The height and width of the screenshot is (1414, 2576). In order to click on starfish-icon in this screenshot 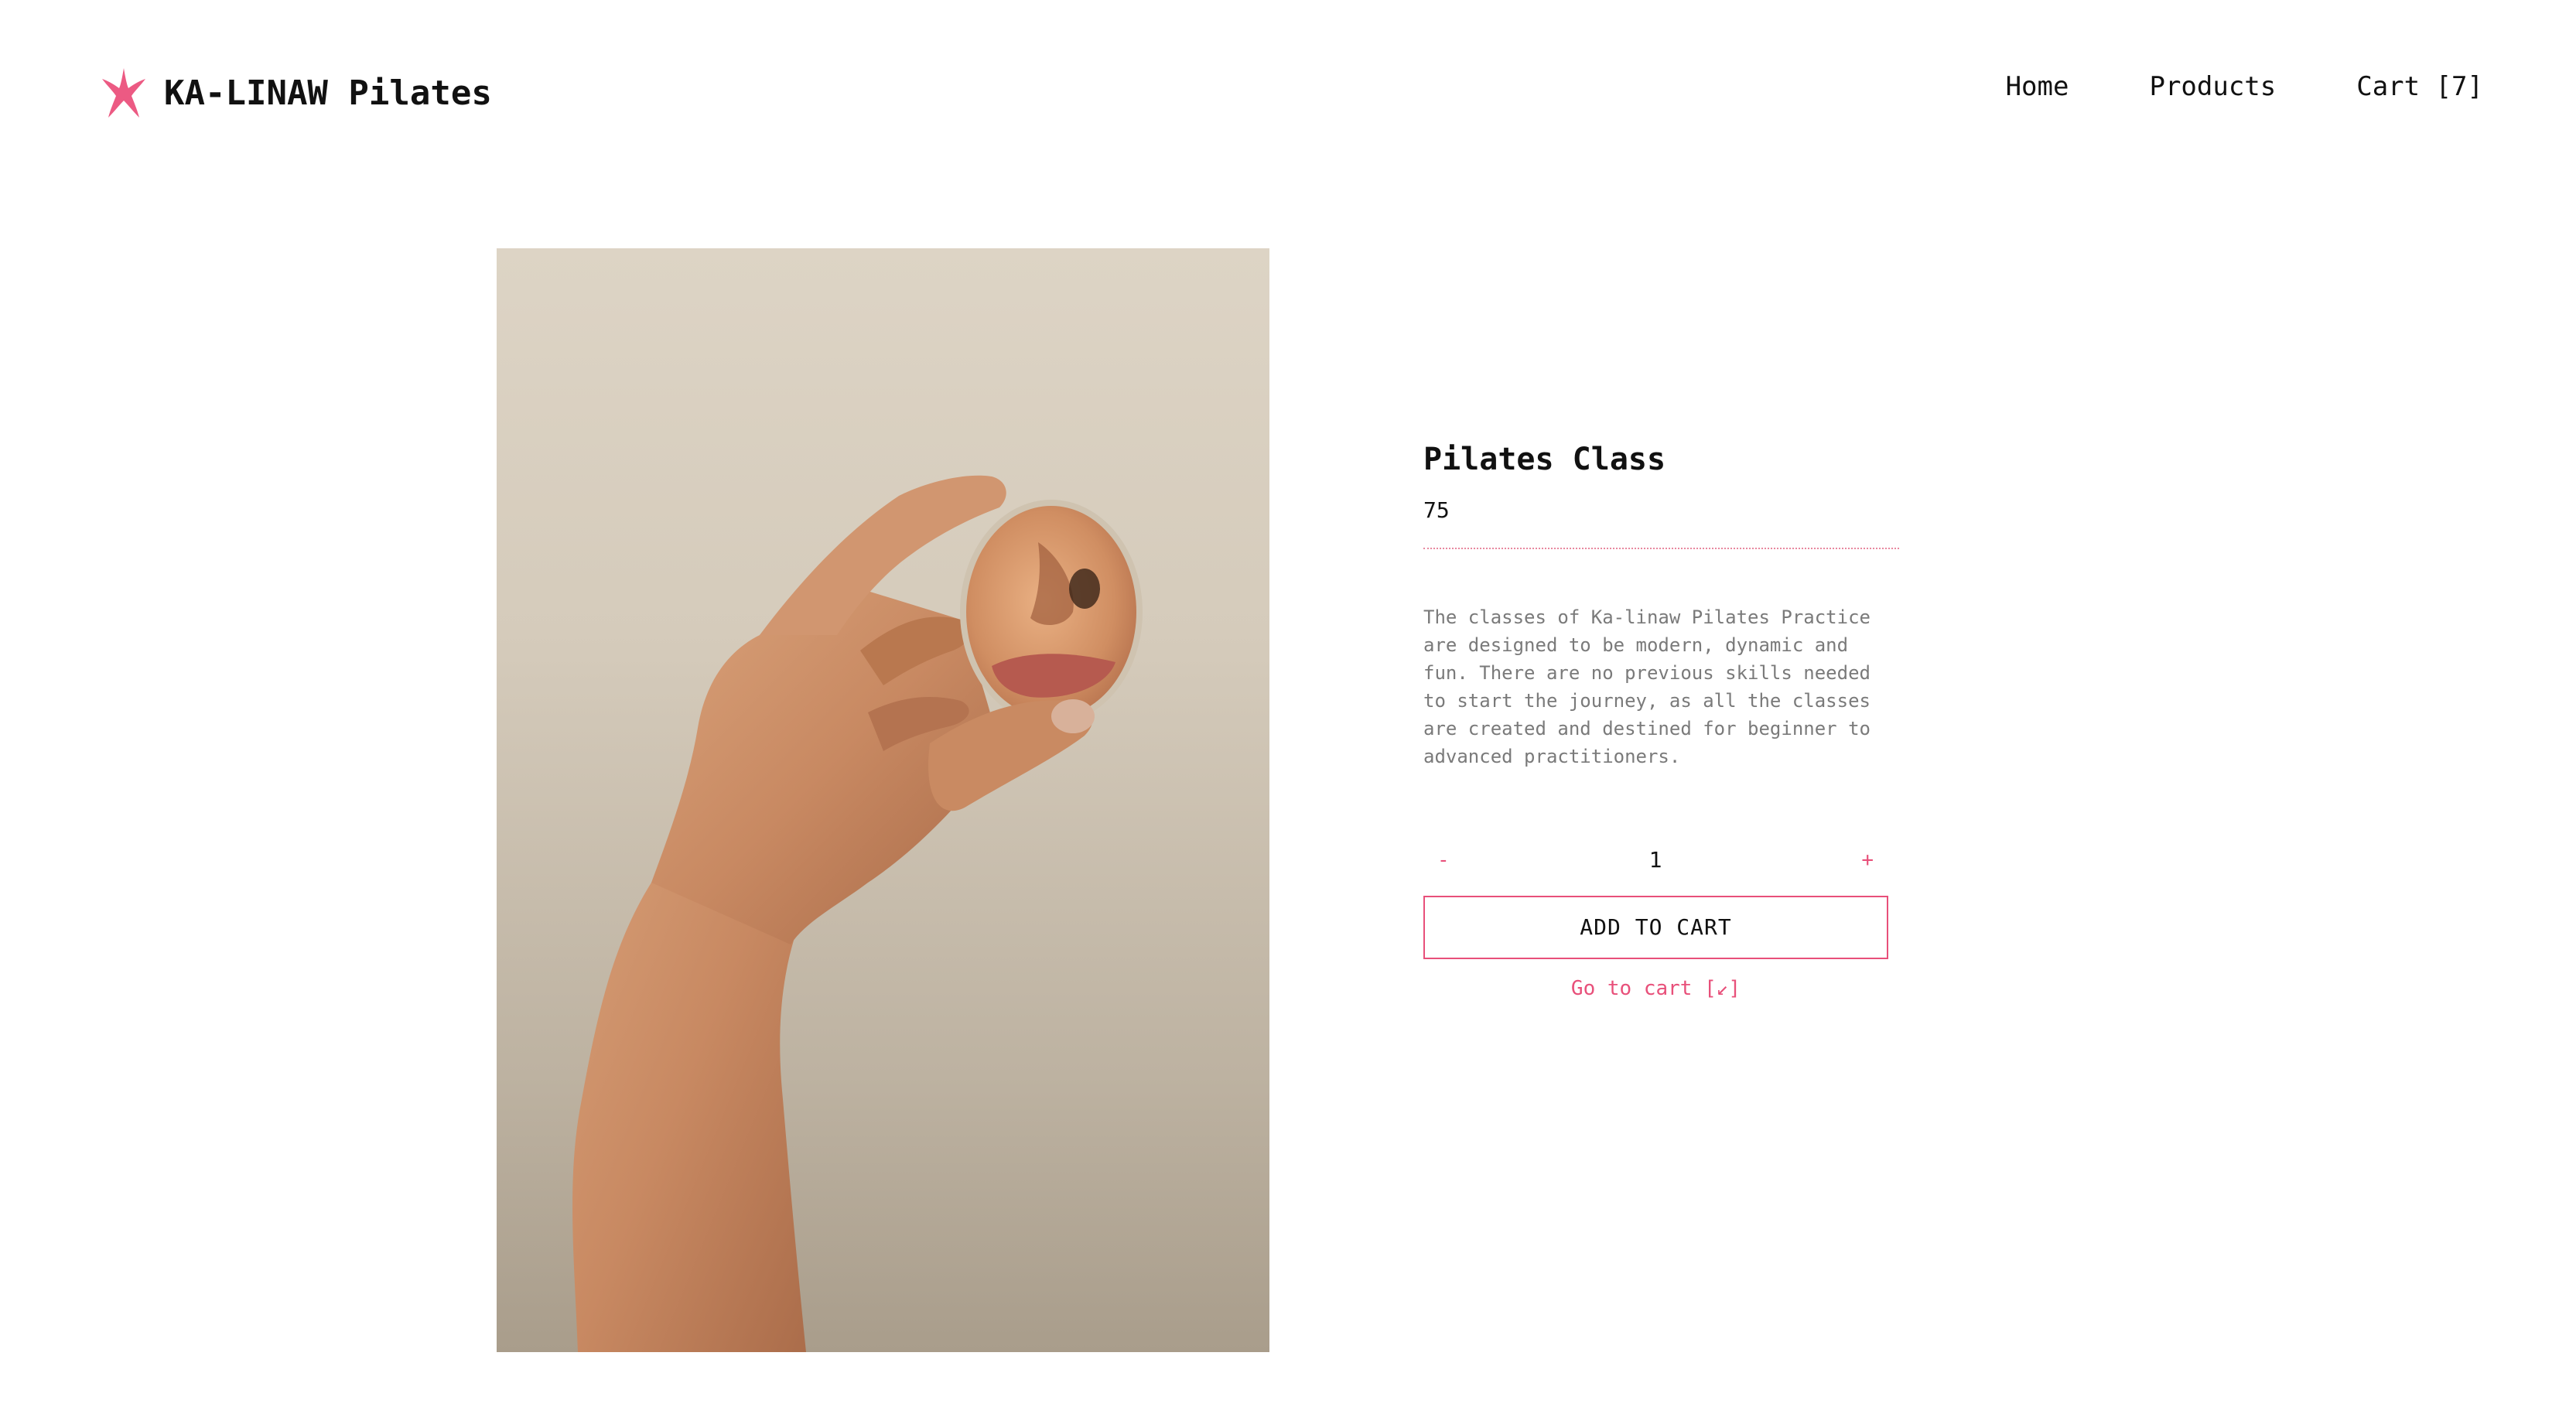, I will do `click(123, 93)`.